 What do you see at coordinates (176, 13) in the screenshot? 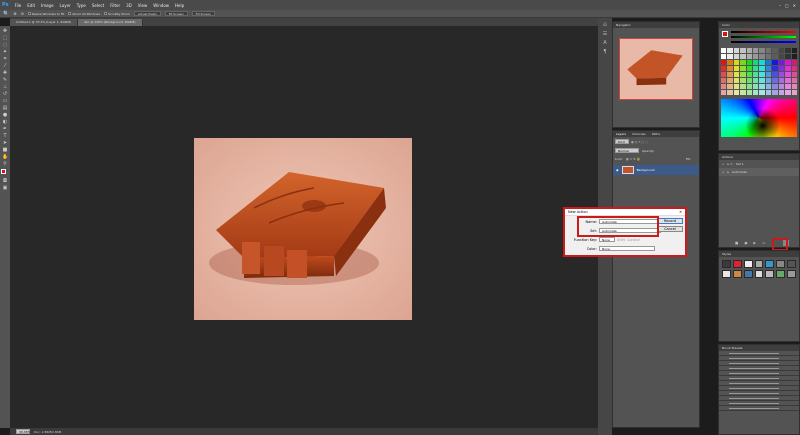
I see `fit-screen-button: Fit Screen` at bounding box center [176, 13].